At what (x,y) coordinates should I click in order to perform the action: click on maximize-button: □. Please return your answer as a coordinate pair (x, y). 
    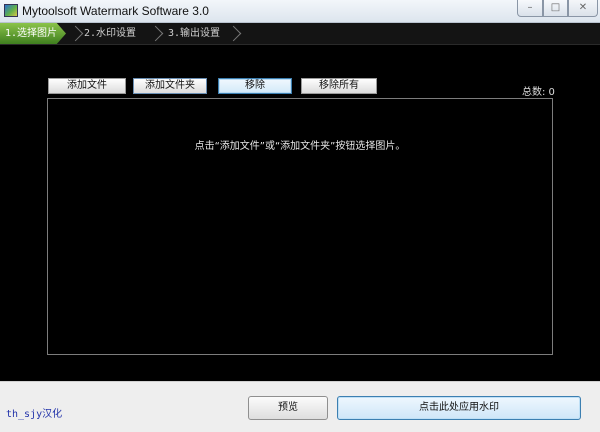
    Looking at the image, I should click on (555, 8).